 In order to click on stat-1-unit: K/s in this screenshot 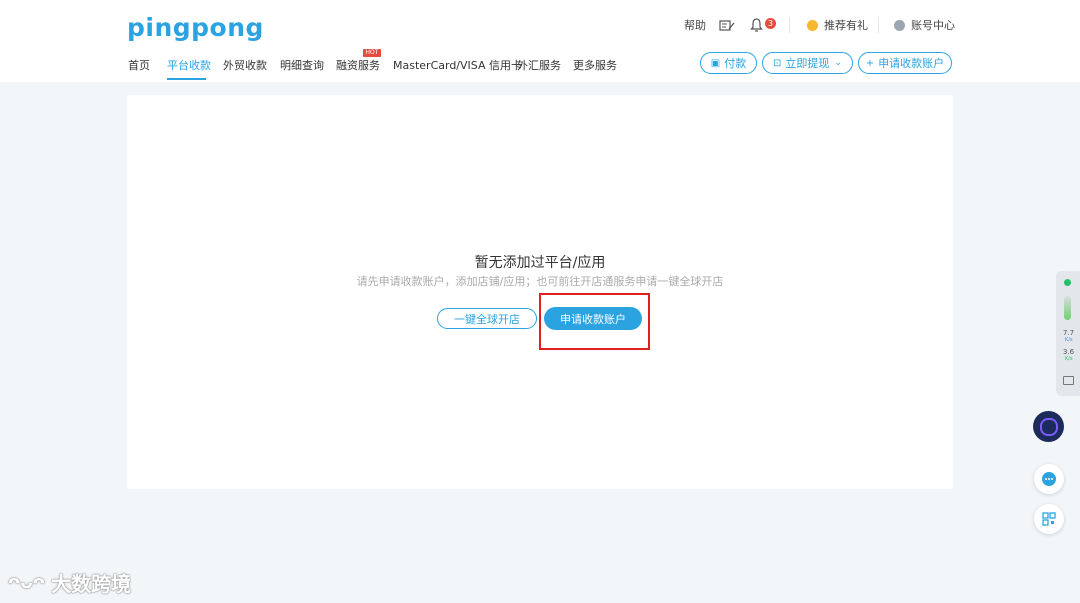, I will do `click(1069, 340)`.